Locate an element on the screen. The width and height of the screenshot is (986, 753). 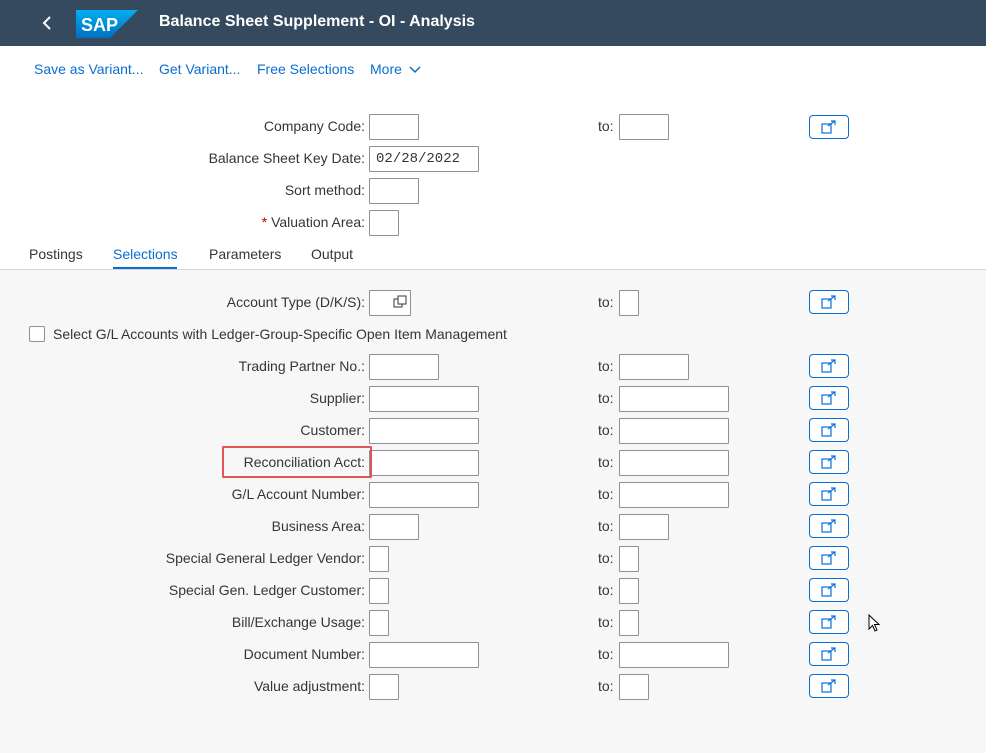
company-code-multiple-selection-button is located at coordinates (829, 127).